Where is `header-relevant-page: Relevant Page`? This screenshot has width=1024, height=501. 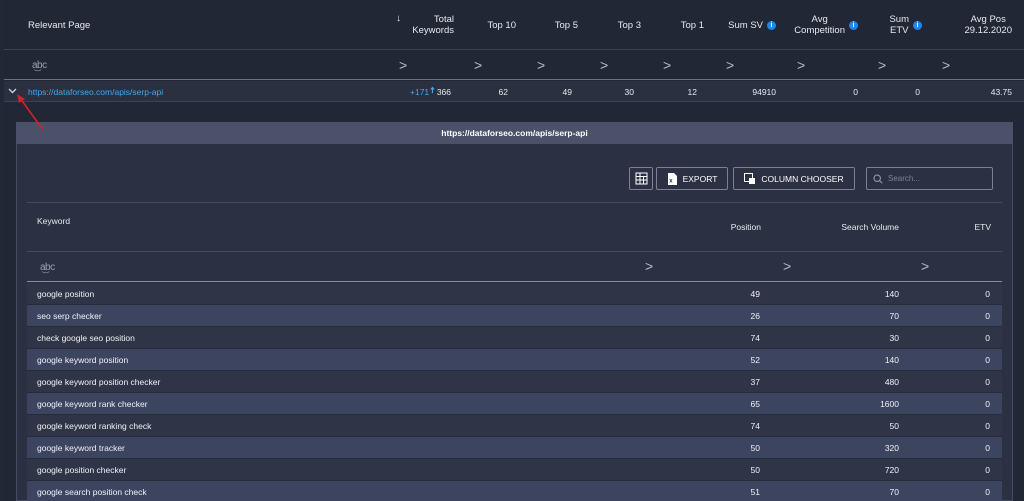
header-relevant-page: Relevant Page is located at coordinates (88, 25).